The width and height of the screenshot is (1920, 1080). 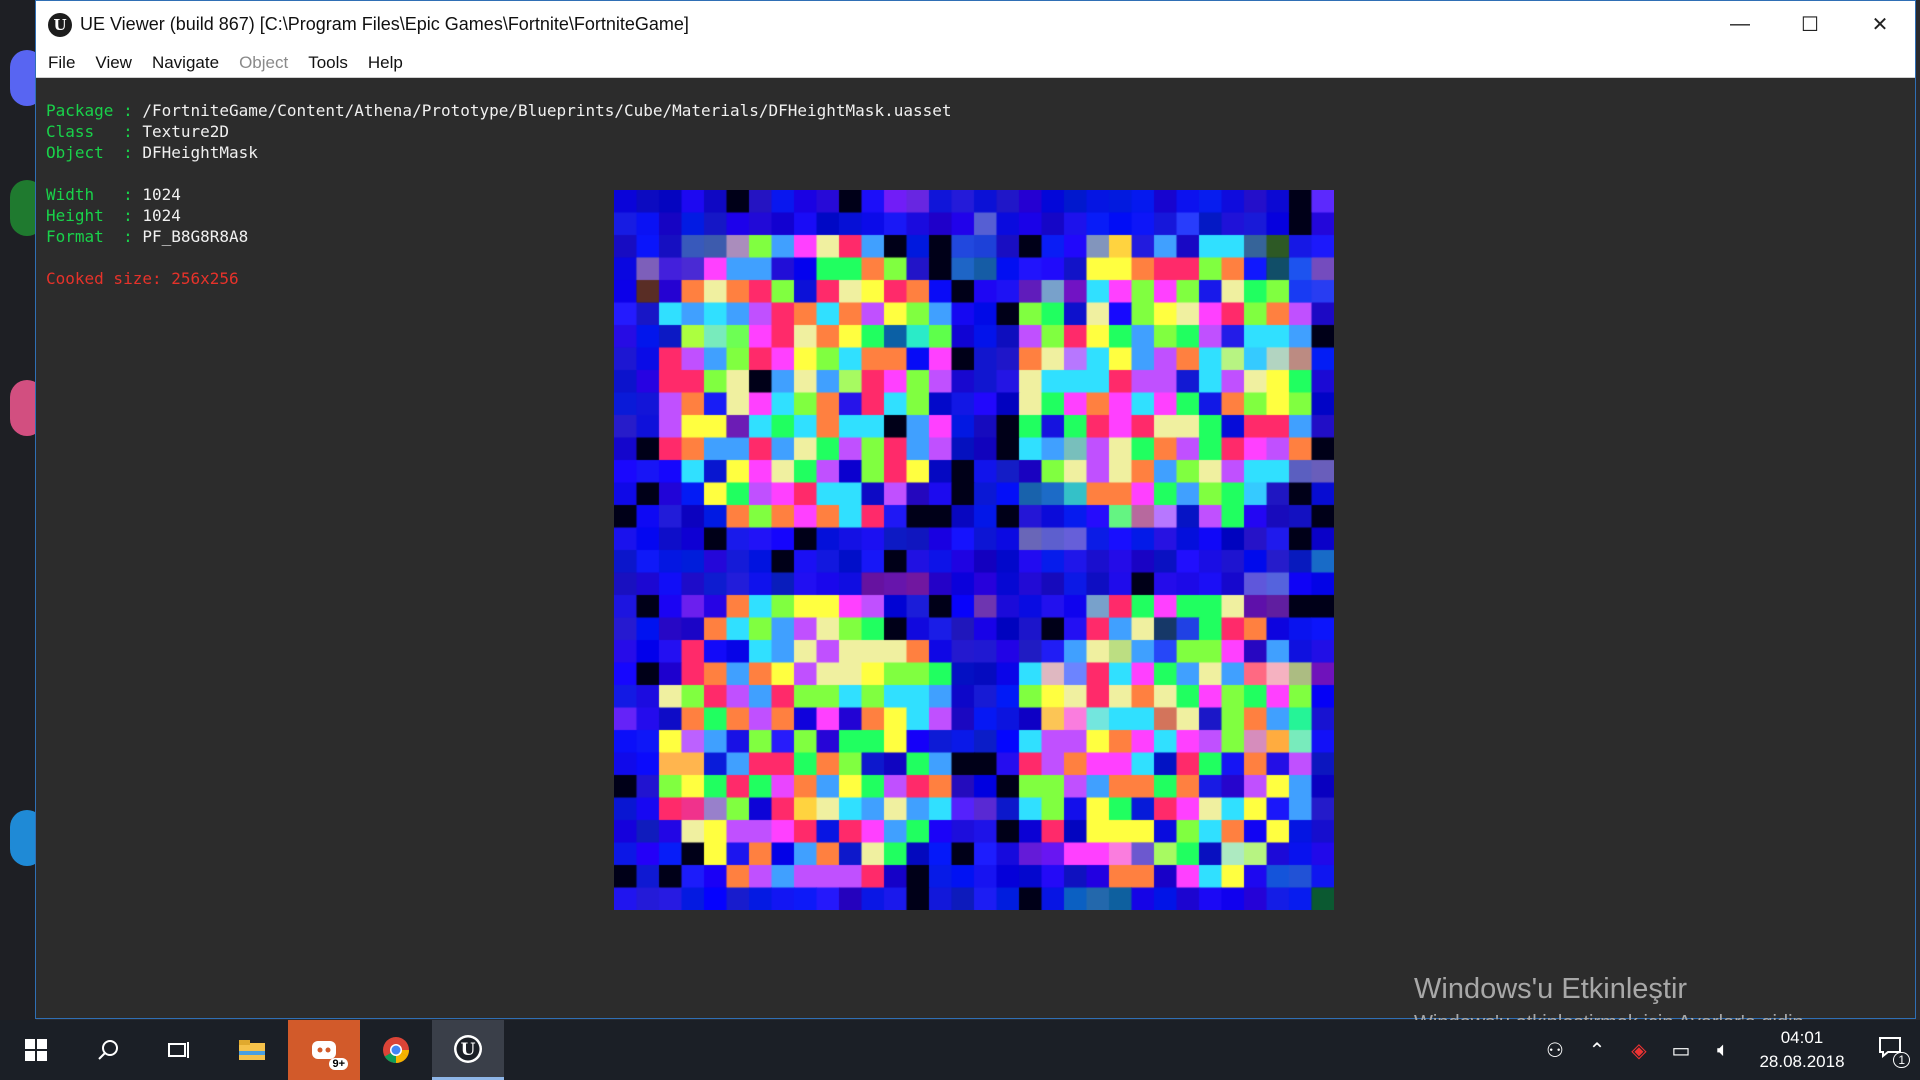 What do you see at coordinates (161, 215) in the screenshot?
I see `height-value: 1024` at bounding box center [161, 215].